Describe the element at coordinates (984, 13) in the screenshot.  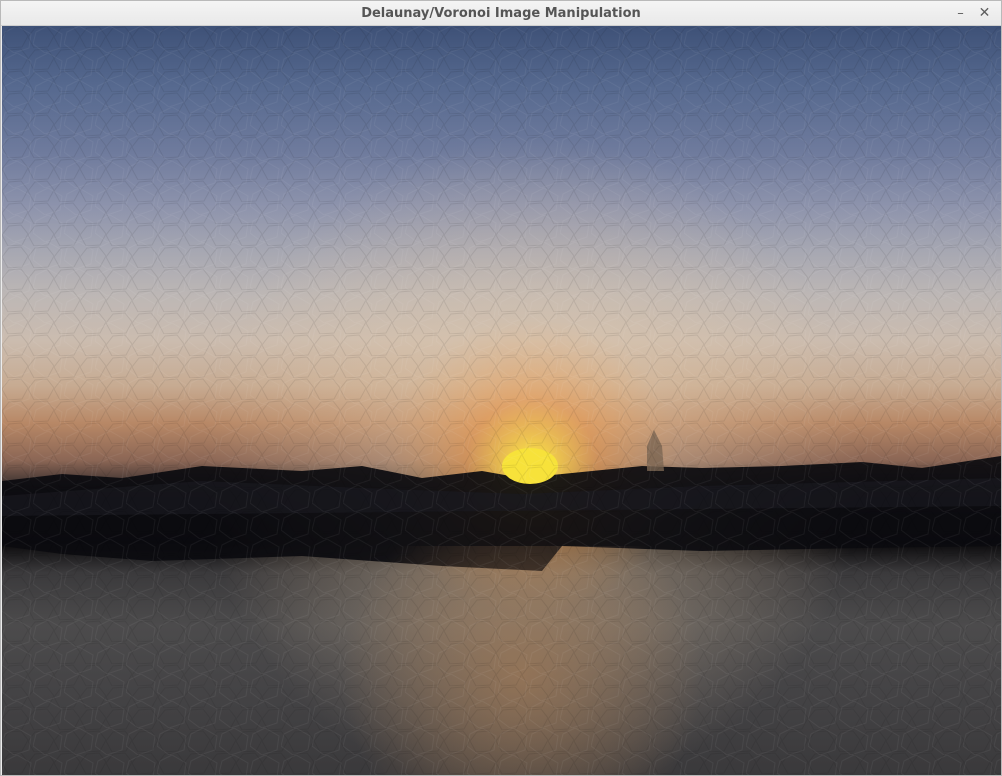
I see `close-button: ✕` at that location.